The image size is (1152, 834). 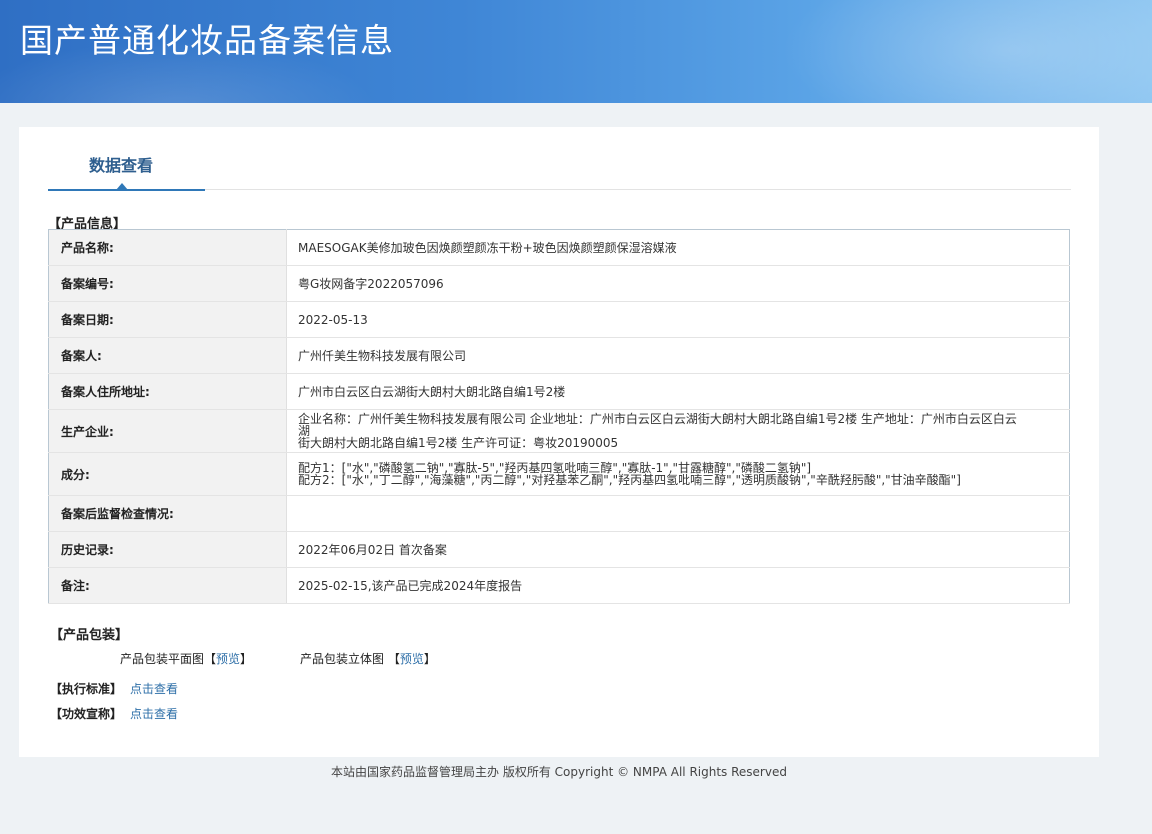 What do you see at coordinates (576, 51) in the screenshot?
I see `page-header: 国产普通化妆品备案信息` at bounding box center [576, 51].